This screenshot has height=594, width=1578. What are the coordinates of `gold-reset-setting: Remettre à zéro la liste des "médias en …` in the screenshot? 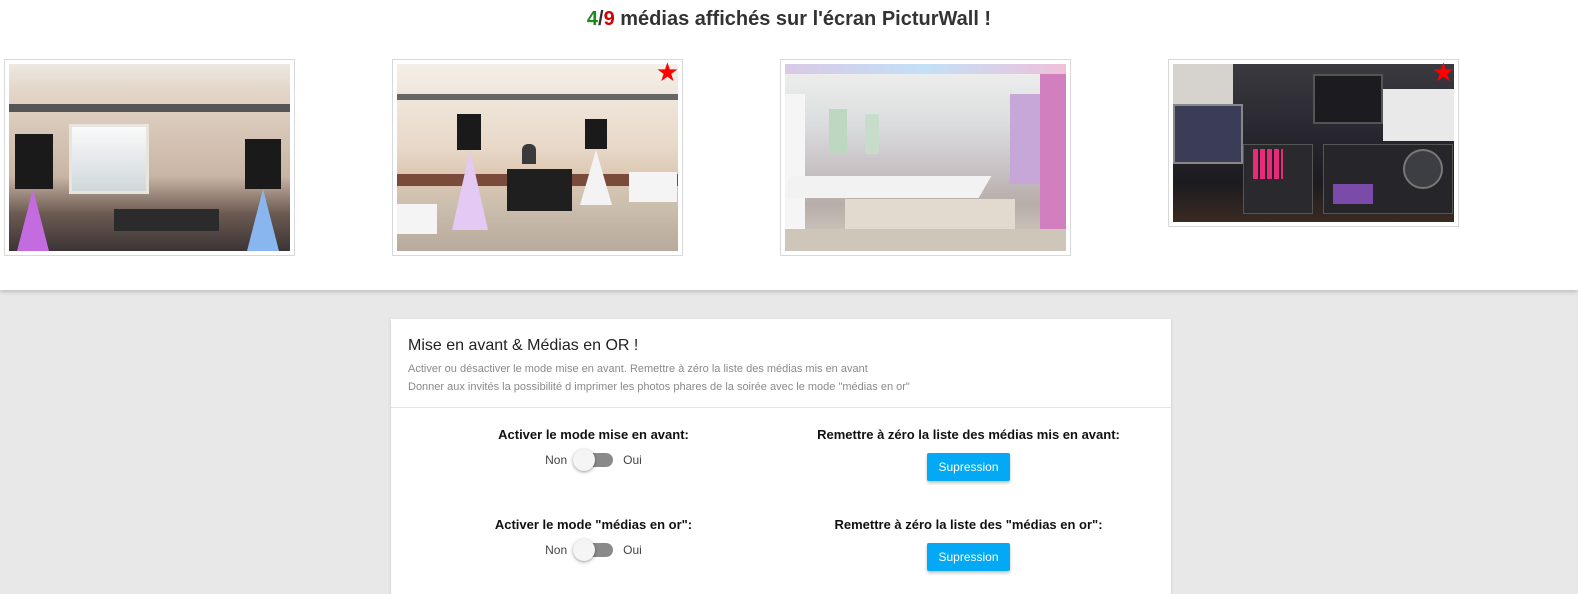 It's located at (968, 544).